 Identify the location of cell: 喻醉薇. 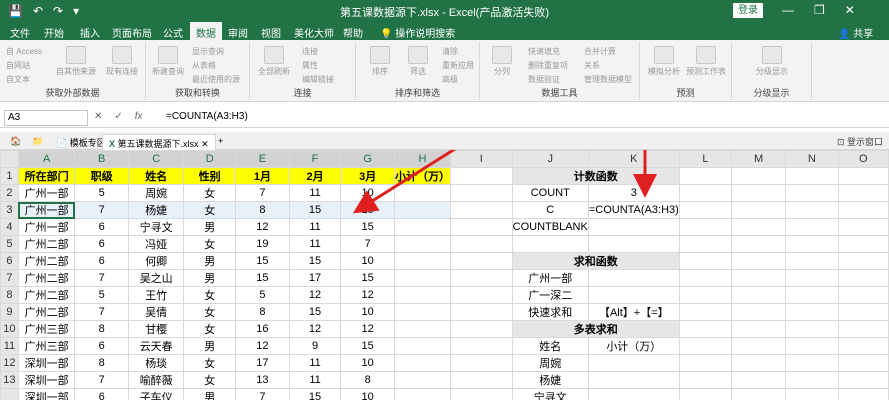
(156, 380).